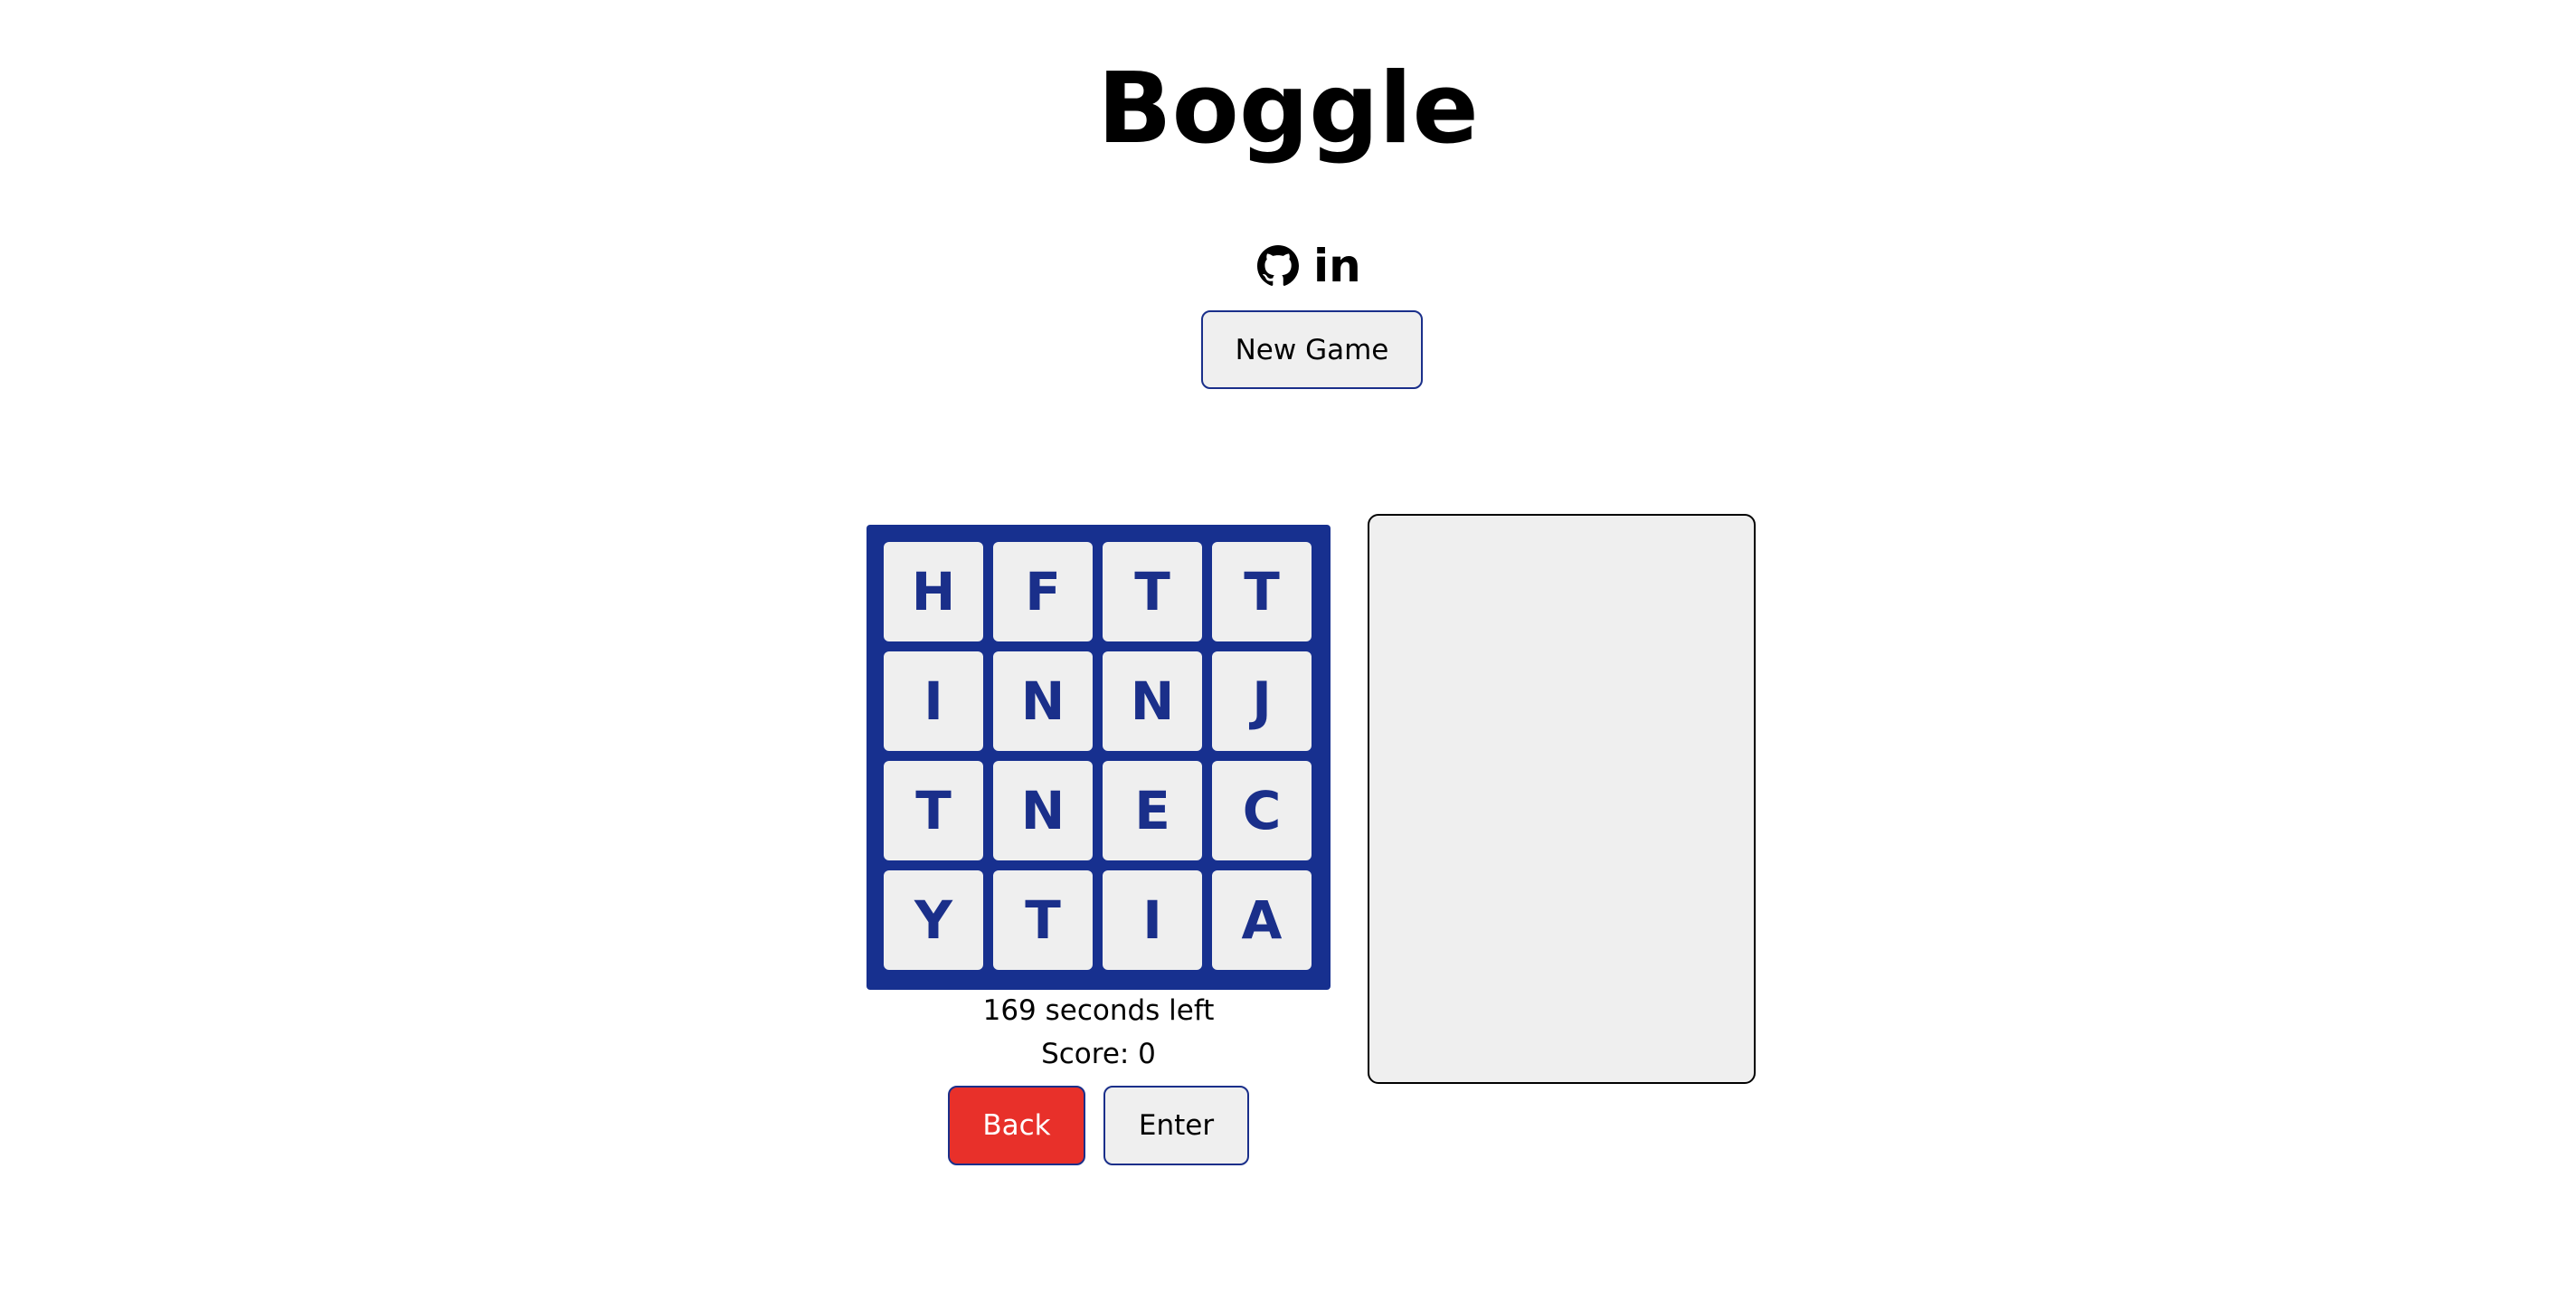  Describe the element at coordinates (1262, 811) in the screenshot. I see `board-tile: C` at that location.